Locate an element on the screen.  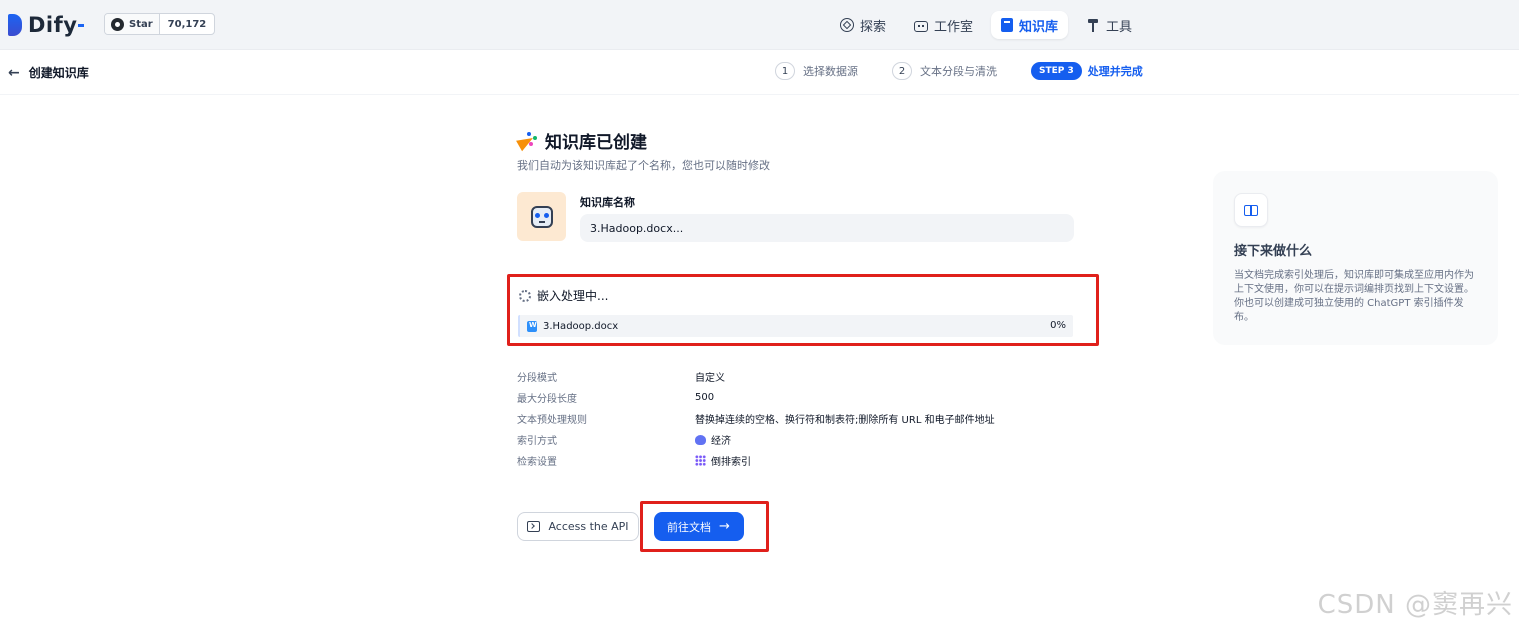
dataset-name-block: 知识库名称 is located at coordinates (795, 218).